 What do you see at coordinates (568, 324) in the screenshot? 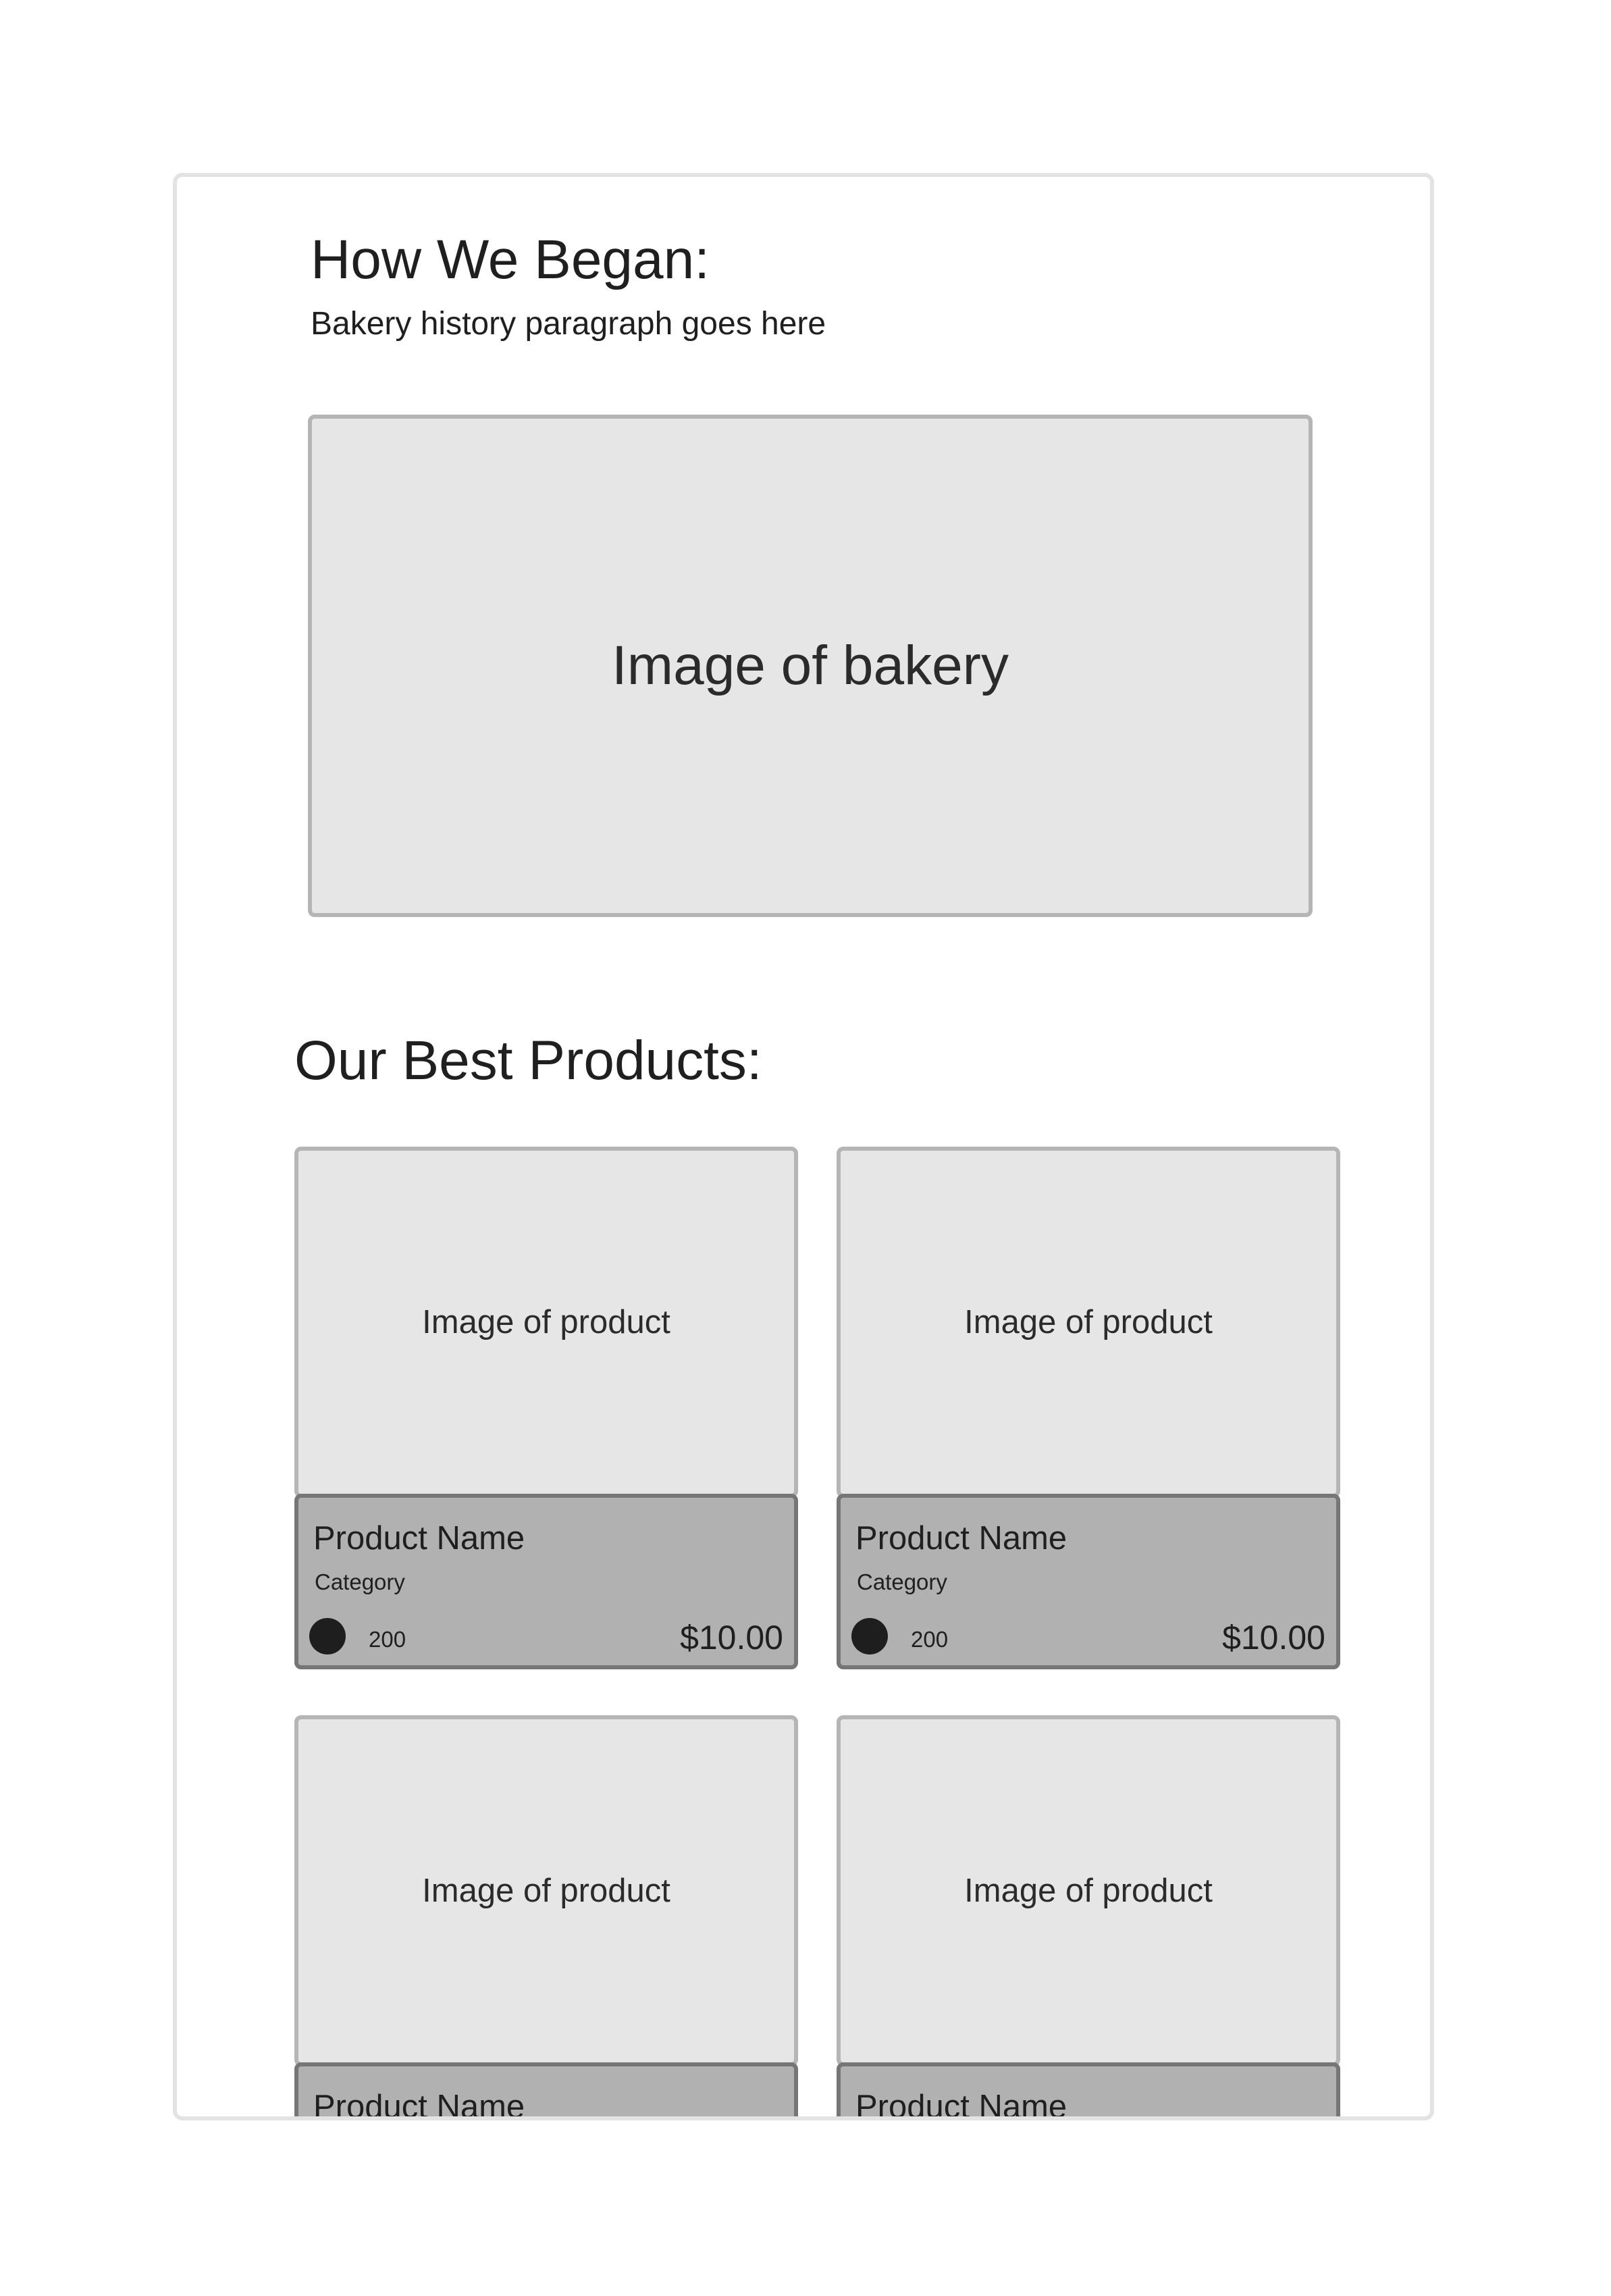
I see `about-paragraph: Bakery history paragraph goes here` at bounding box center [568, 324].